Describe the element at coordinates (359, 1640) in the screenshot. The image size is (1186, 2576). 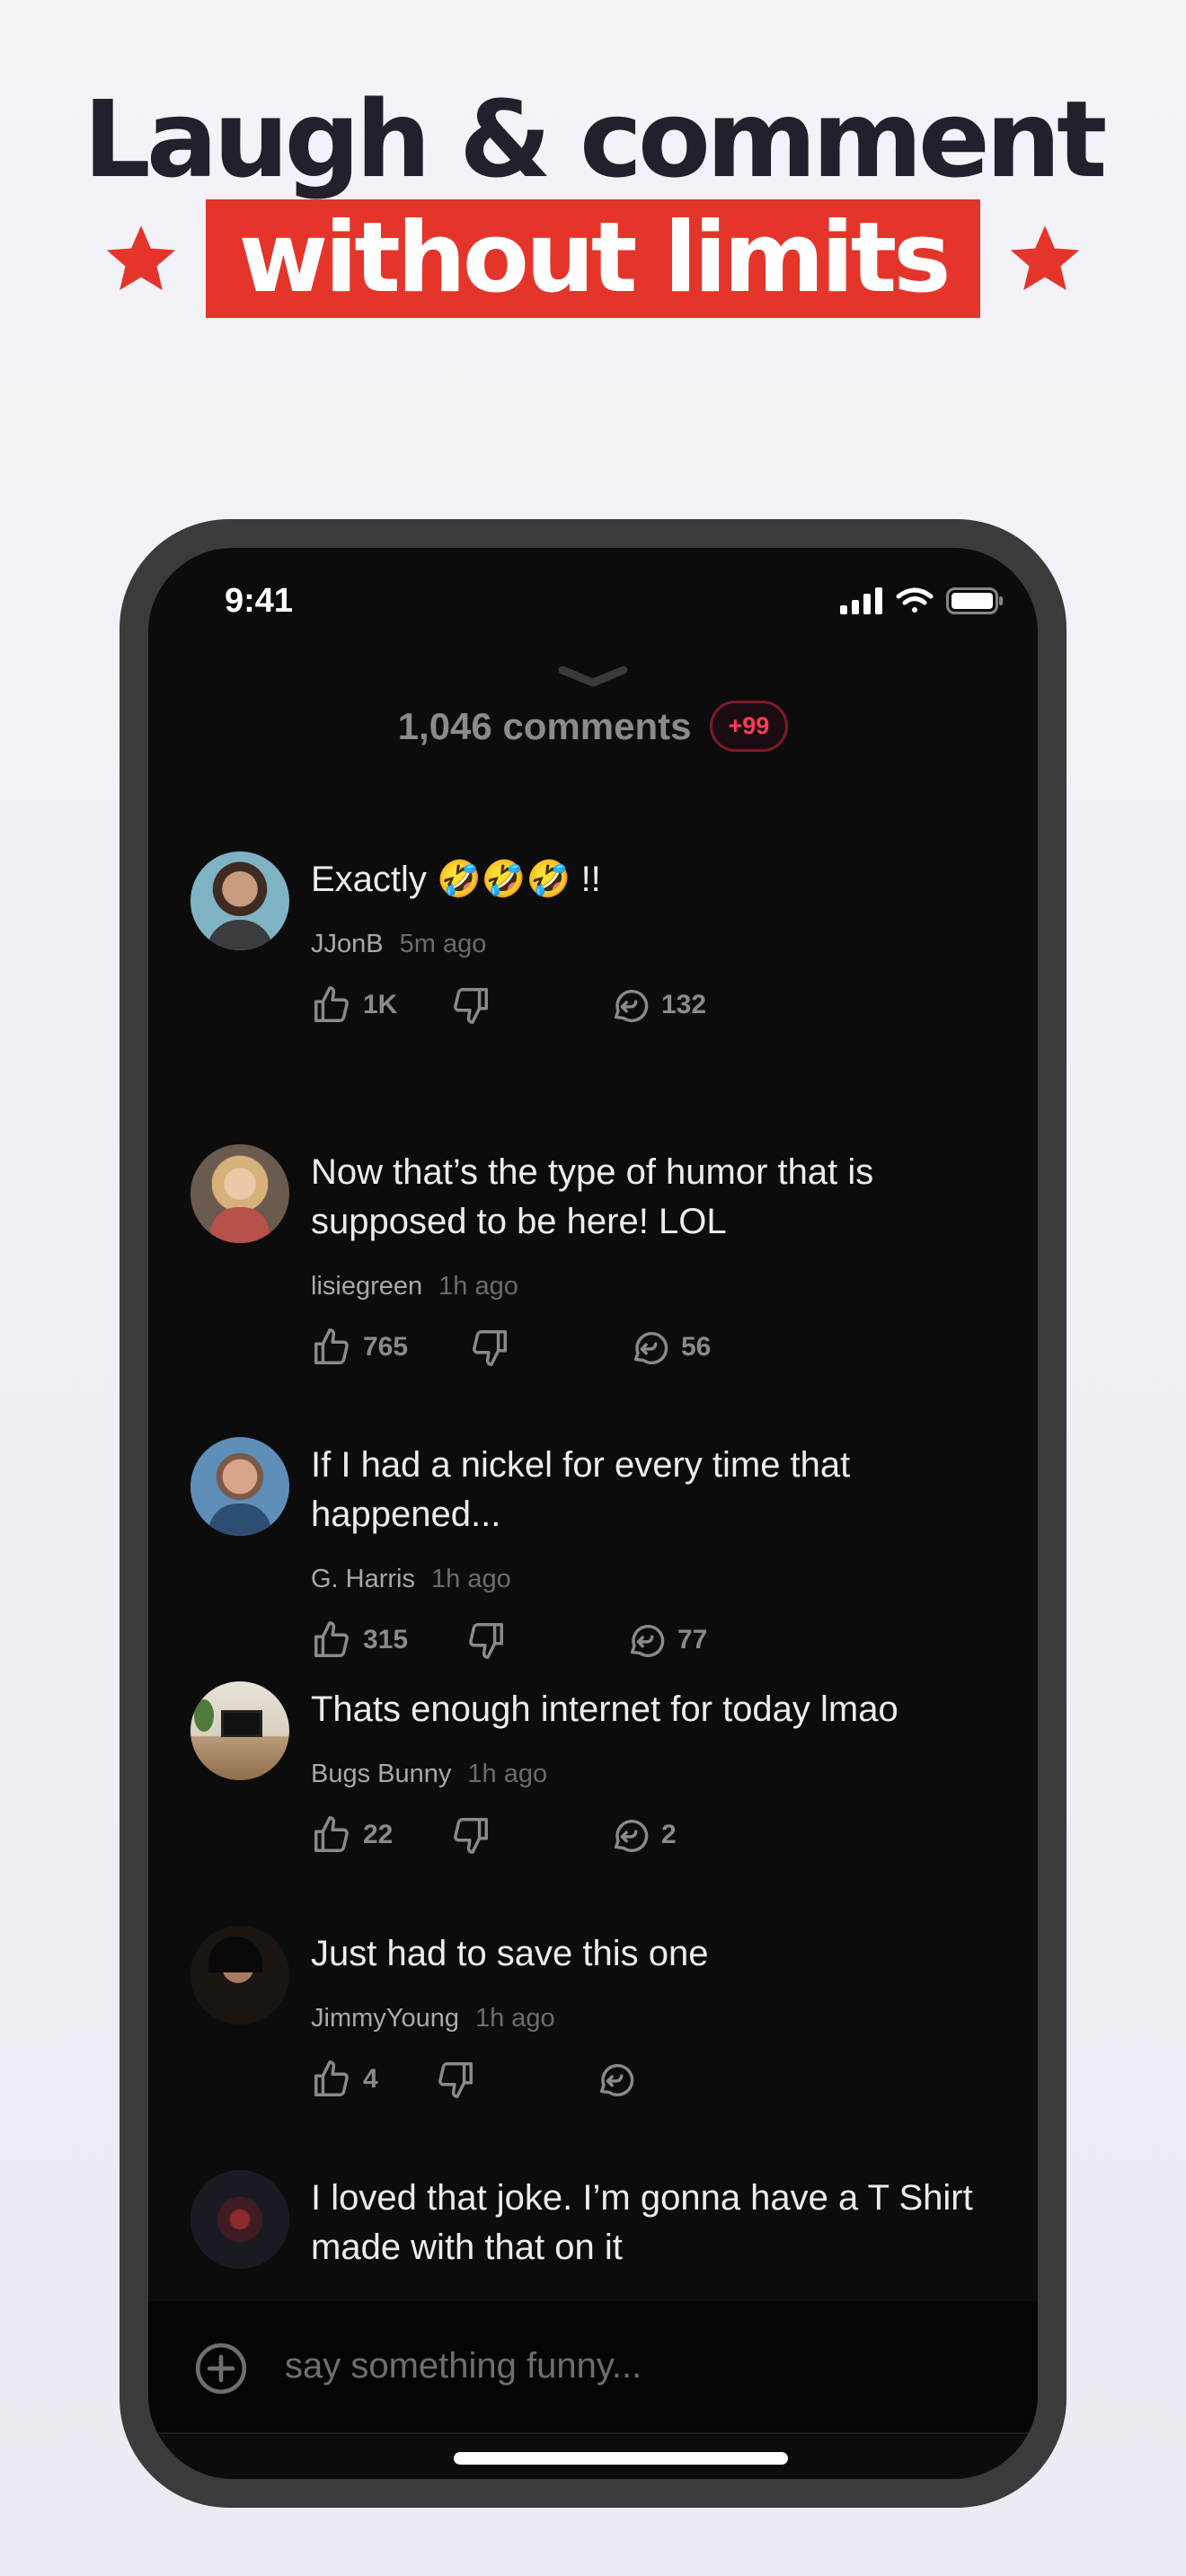
I see `like-button: 315` at that location.